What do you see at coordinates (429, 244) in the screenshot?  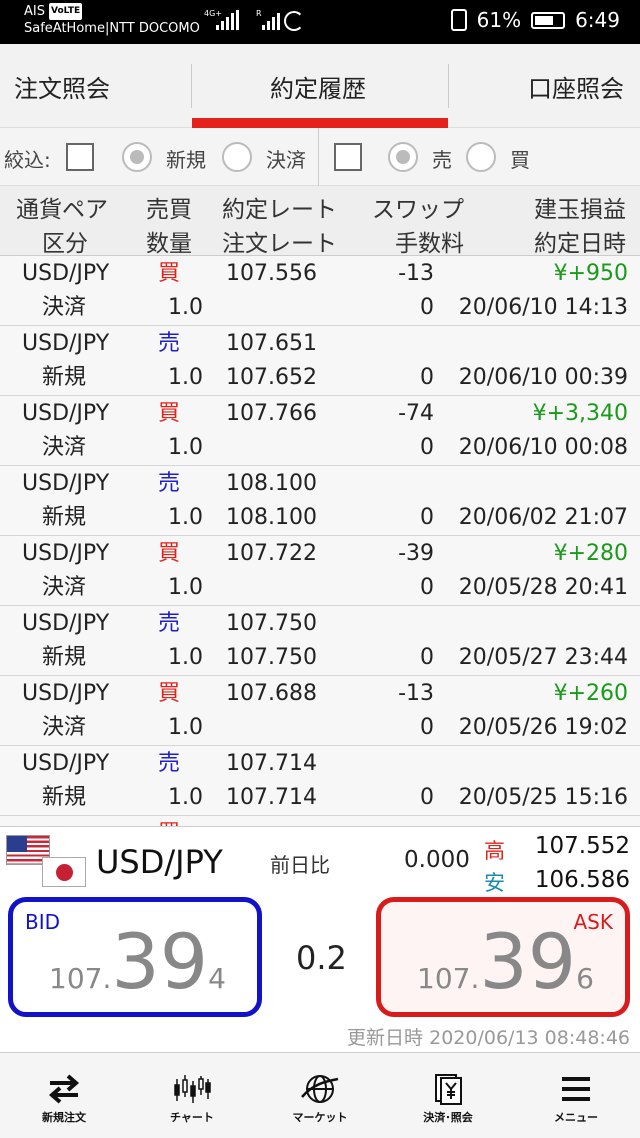 I see `header-fee: 手数料` at bounding box center [429, 244].